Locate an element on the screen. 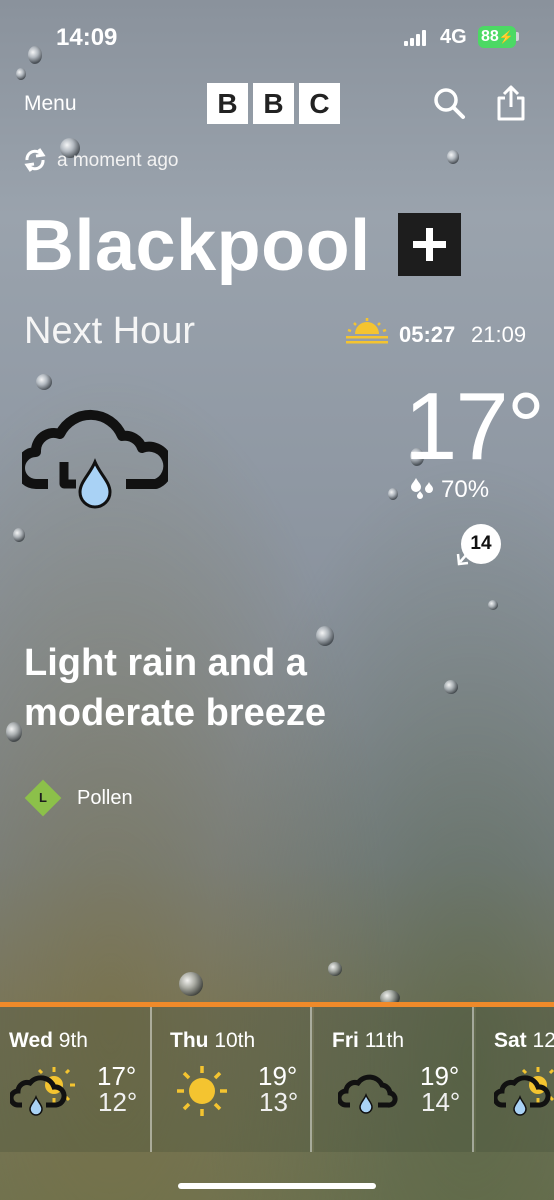  bbc-logo: B B C is located at coordinates (273, 103).